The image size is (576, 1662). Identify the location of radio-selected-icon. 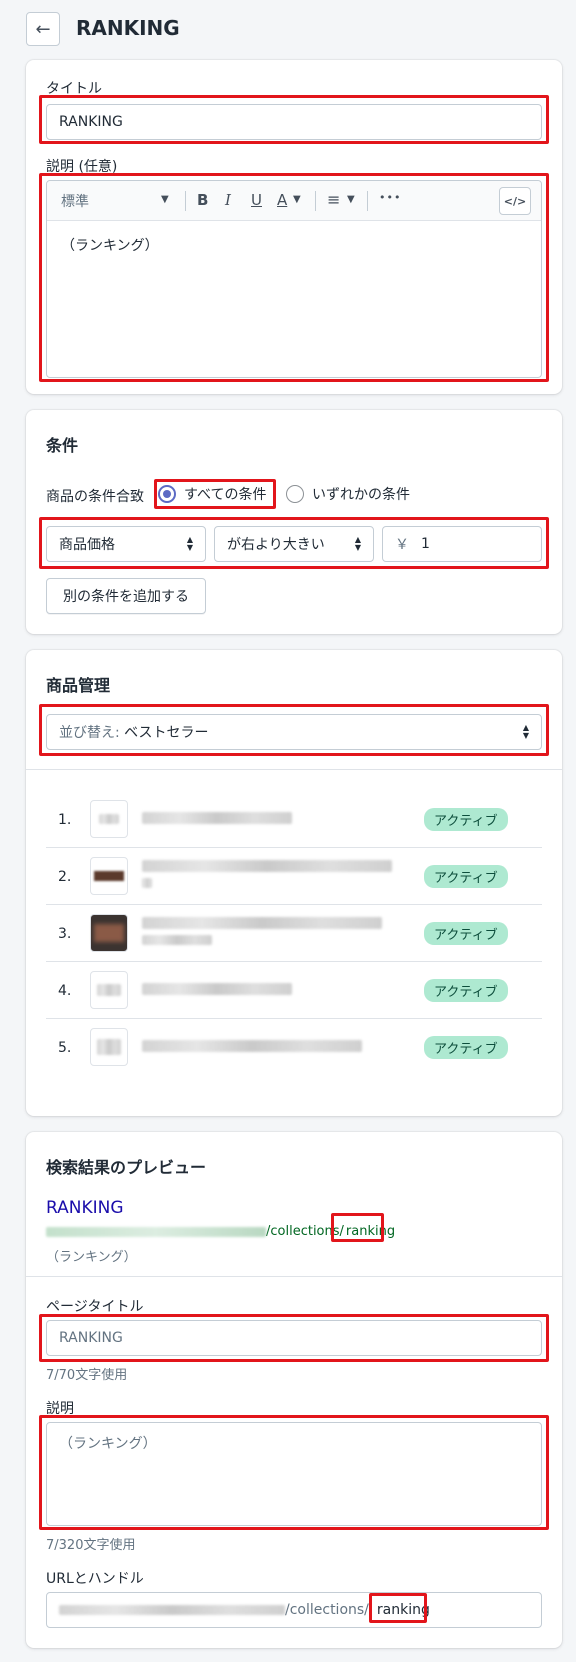
(167, 494).